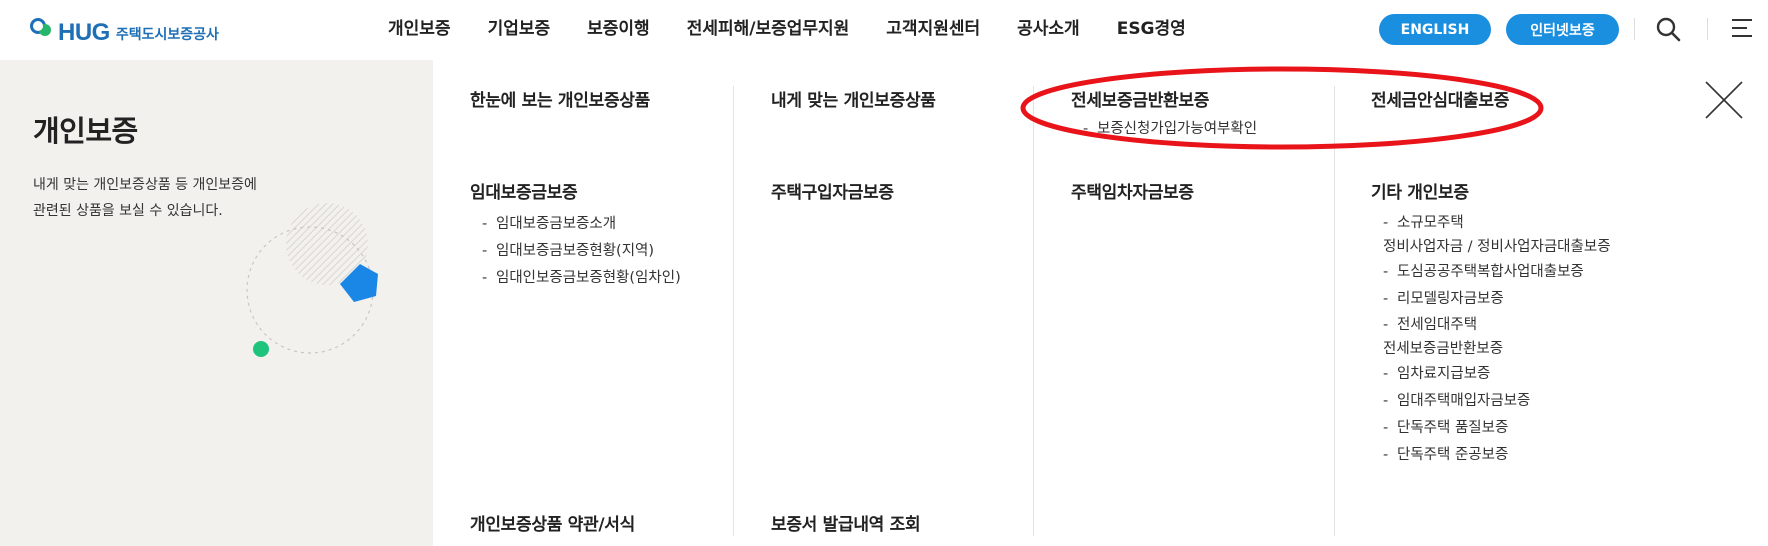  I want to click on nav-item-jeonse-damage-support: 전세피해/보증업무지원, so click(768, 26).